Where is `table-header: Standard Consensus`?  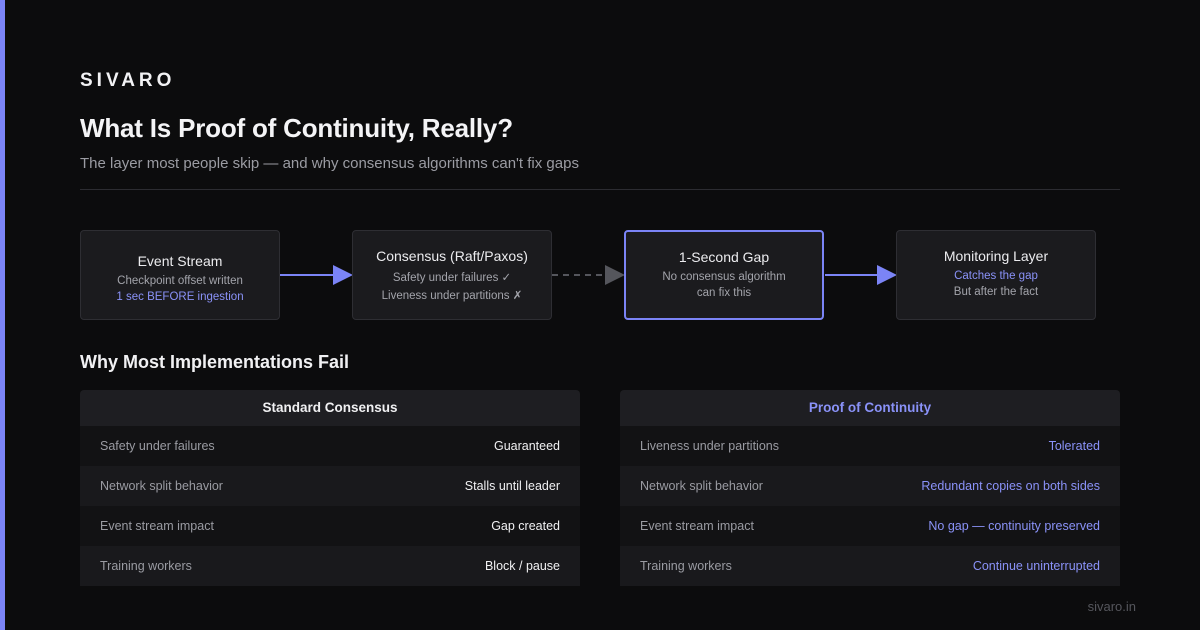
table-header: Standard Consensus is located at coordinates (330, 408).